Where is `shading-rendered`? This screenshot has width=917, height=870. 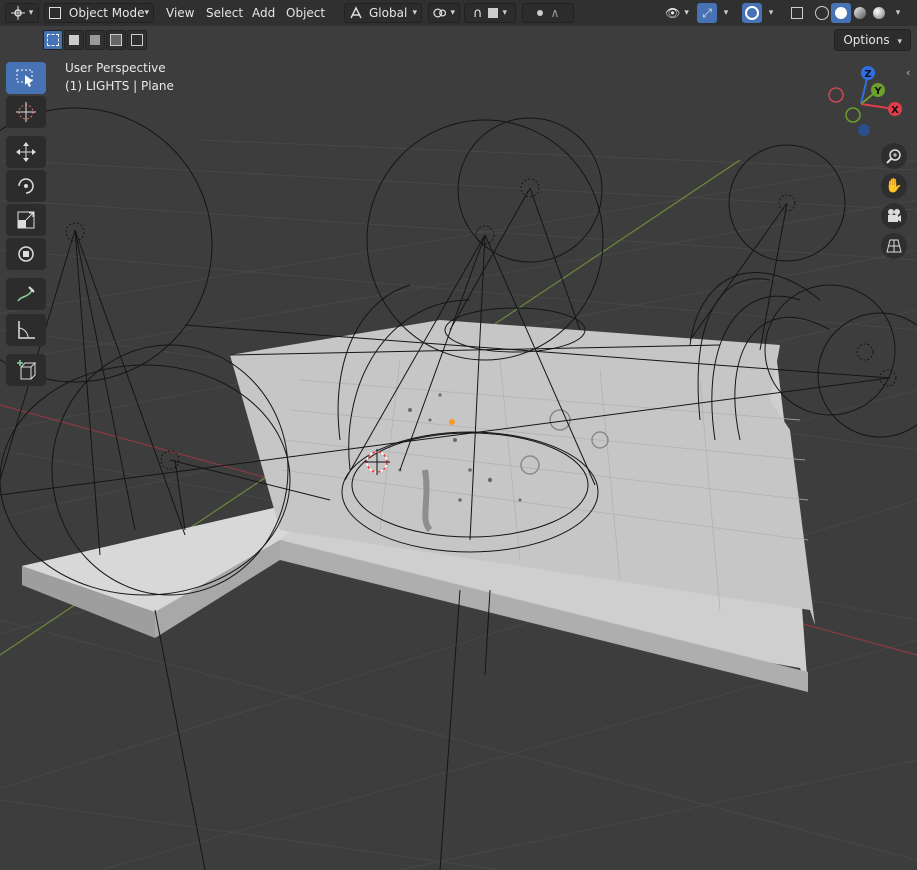 shading-rendered is located at coordinates (879, 13).